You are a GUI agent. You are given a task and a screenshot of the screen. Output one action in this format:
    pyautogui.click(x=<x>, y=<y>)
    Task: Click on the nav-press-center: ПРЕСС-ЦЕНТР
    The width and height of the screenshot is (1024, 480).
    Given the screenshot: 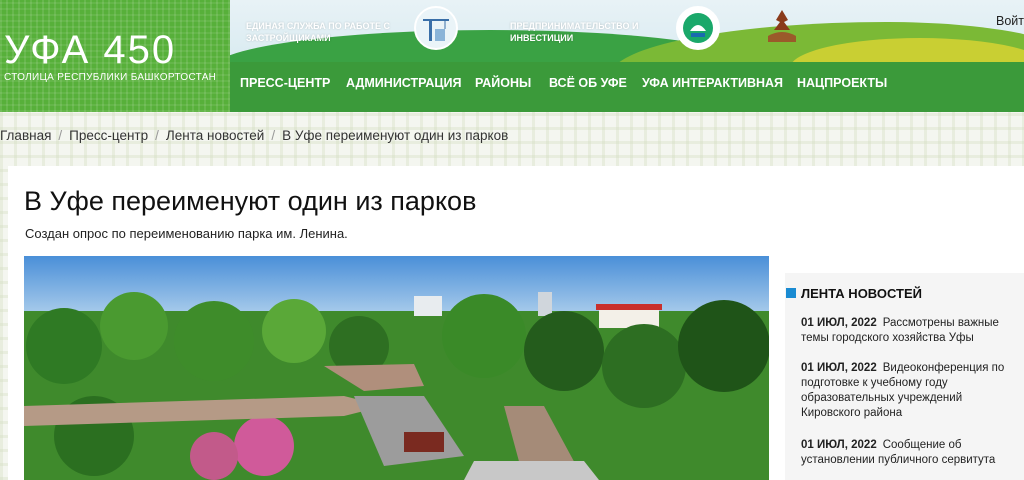 What is the action you would take?
    pyautogui.click(x=285, y=83)
    